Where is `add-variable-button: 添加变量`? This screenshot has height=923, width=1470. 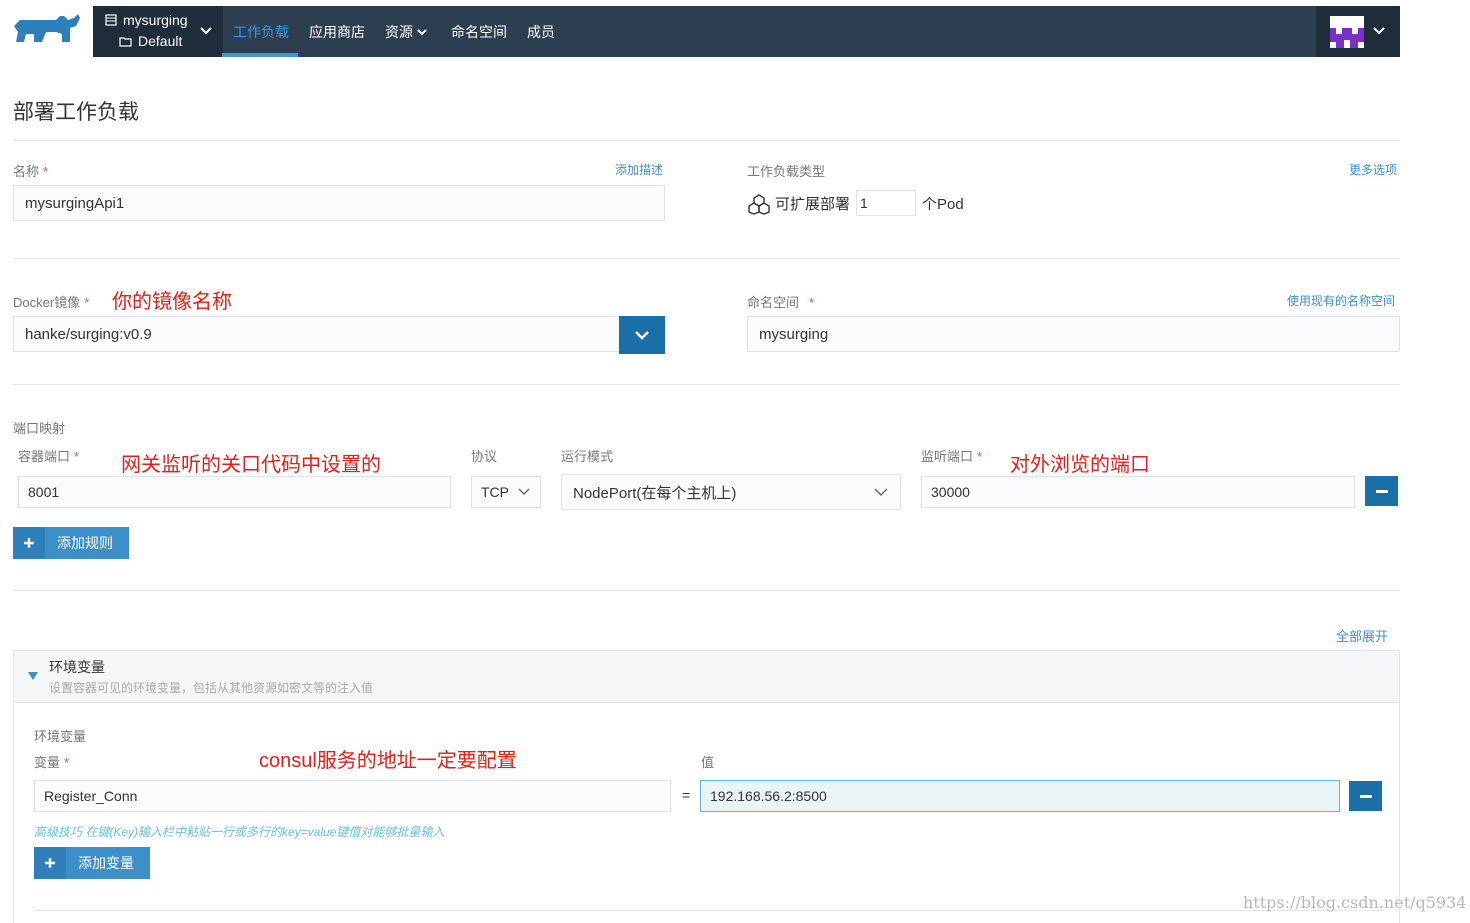 add-variable-button: 添加变量 is located at coordinates (92, 863).